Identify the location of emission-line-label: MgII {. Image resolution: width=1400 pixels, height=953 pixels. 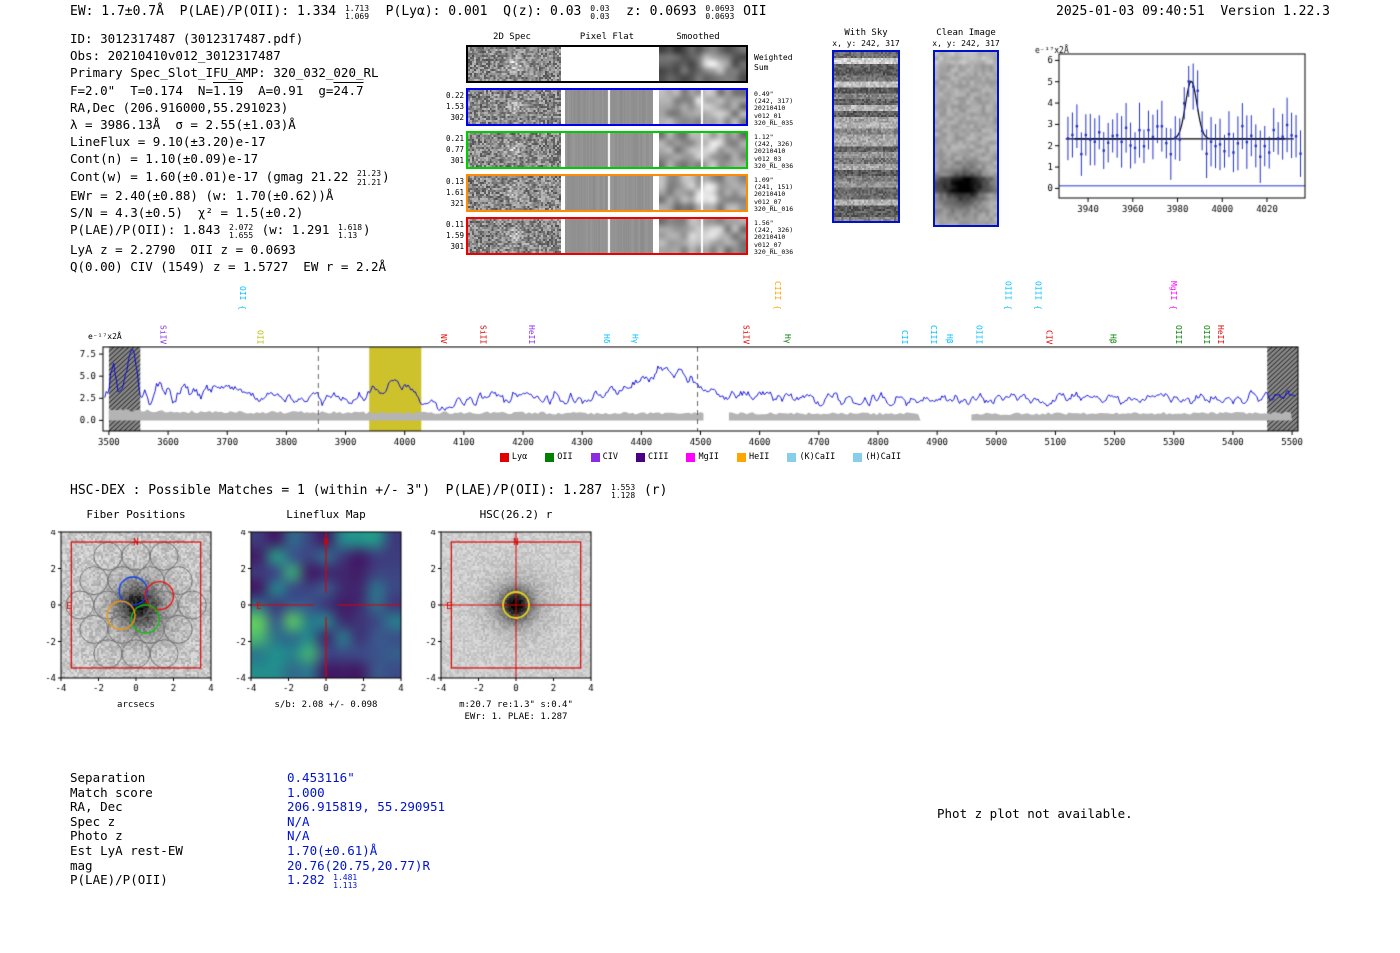
(1173, 295).